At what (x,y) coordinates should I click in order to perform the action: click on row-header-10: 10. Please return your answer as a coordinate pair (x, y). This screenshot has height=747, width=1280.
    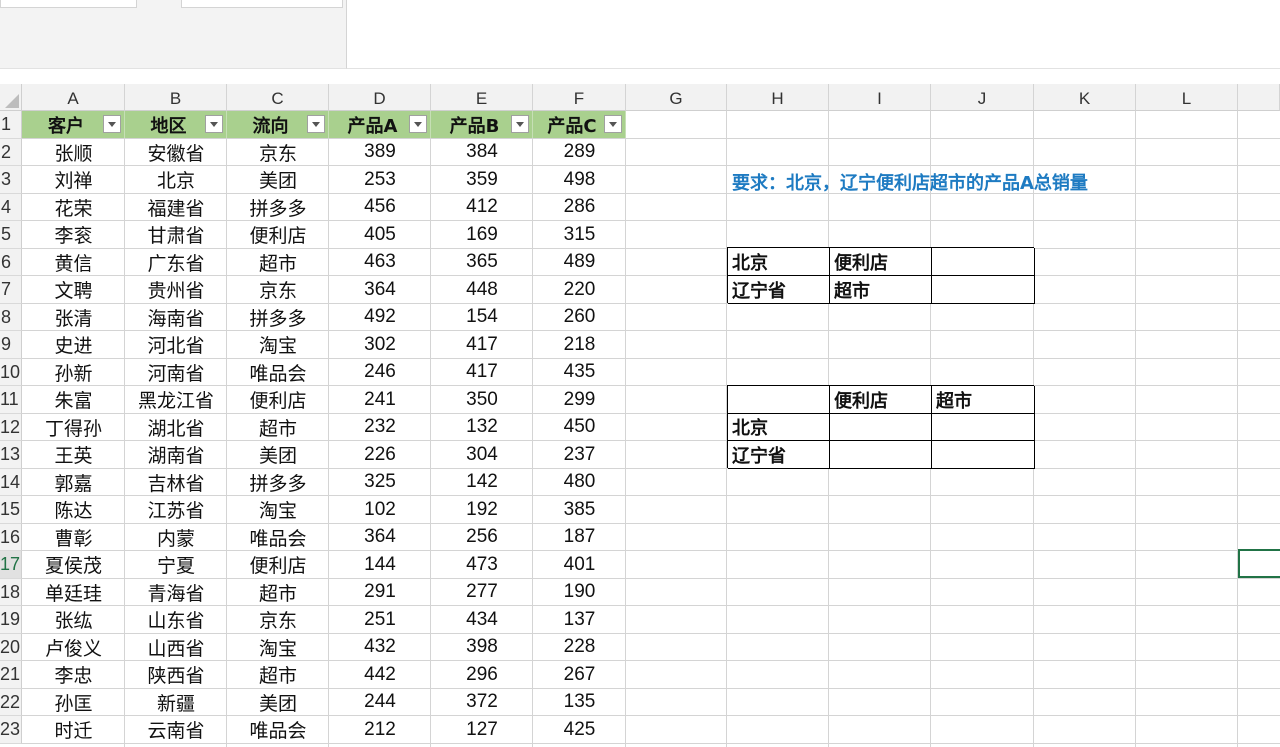
    Looking at the image, I should click on (11, 372).